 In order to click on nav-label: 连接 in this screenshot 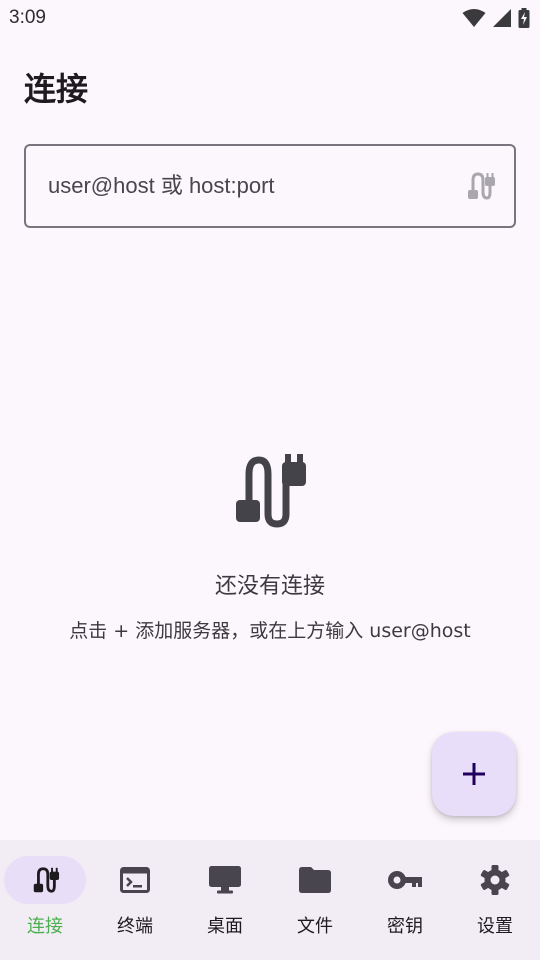, I will do `click(45, 926)`.